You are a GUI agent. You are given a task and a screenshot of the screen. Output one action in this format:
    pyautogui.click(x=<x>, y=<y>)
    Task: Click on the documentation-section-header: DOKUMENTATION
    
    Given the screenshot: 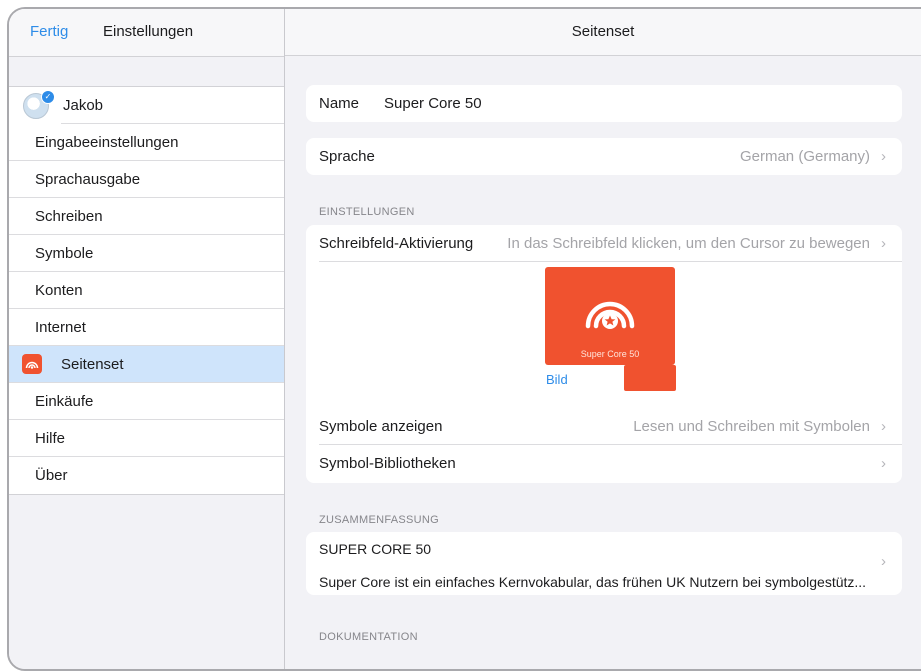 What is the action you would take?
    pyautogui.click(x=368, y=637)
    